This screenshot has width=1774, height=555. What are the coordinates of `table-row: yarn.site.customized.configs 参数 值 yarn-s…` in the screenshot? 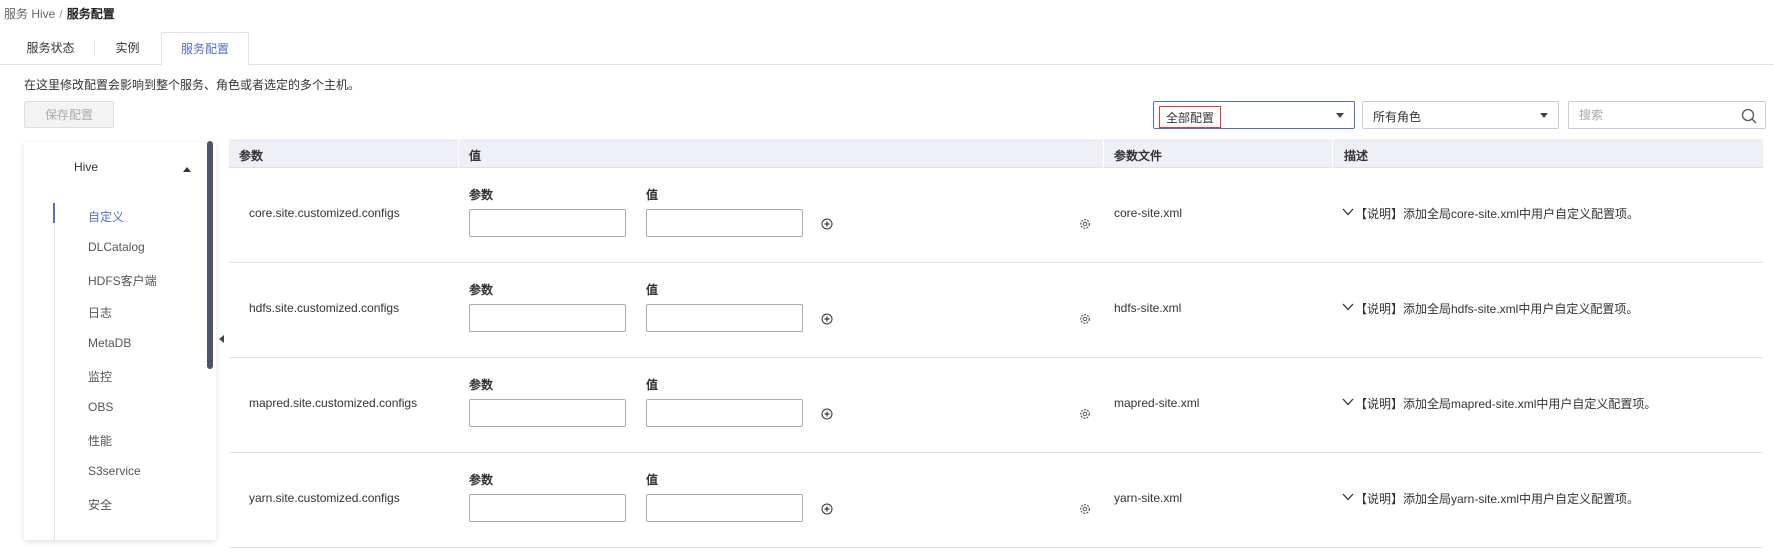 It's located at (996, 500).